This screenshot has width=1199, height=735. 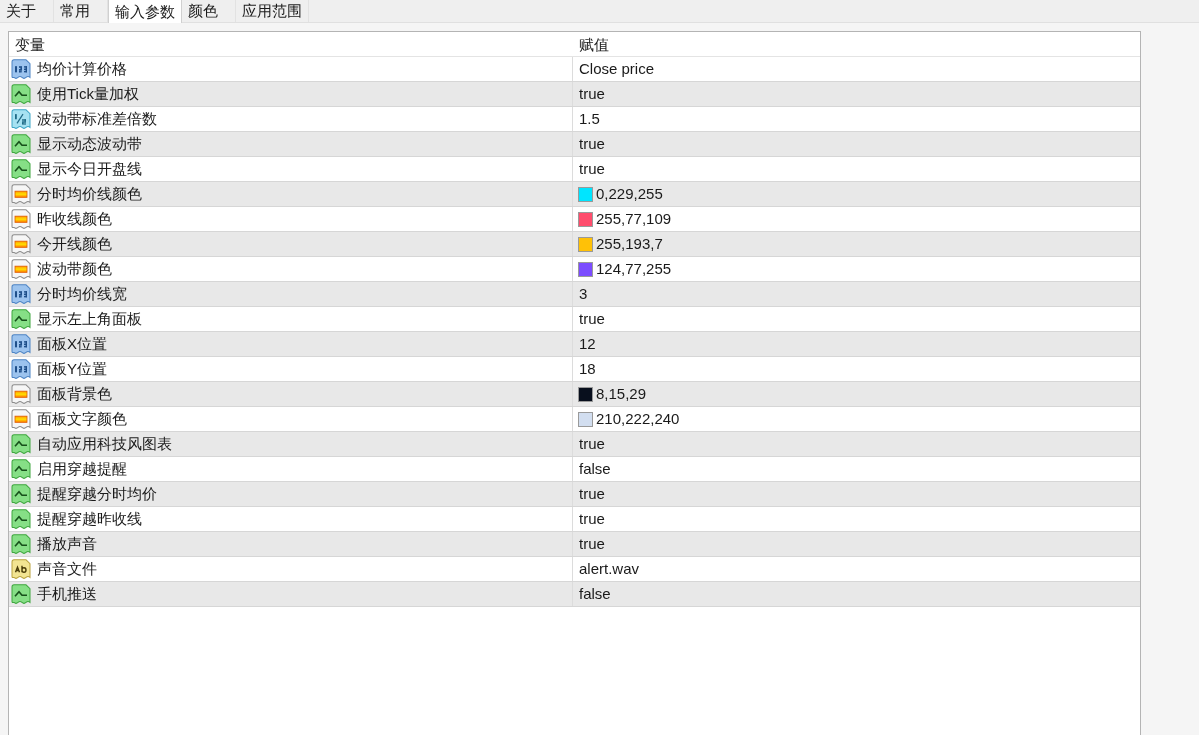 I want to click on tab: 输入参数, so click(x=145, y=11).